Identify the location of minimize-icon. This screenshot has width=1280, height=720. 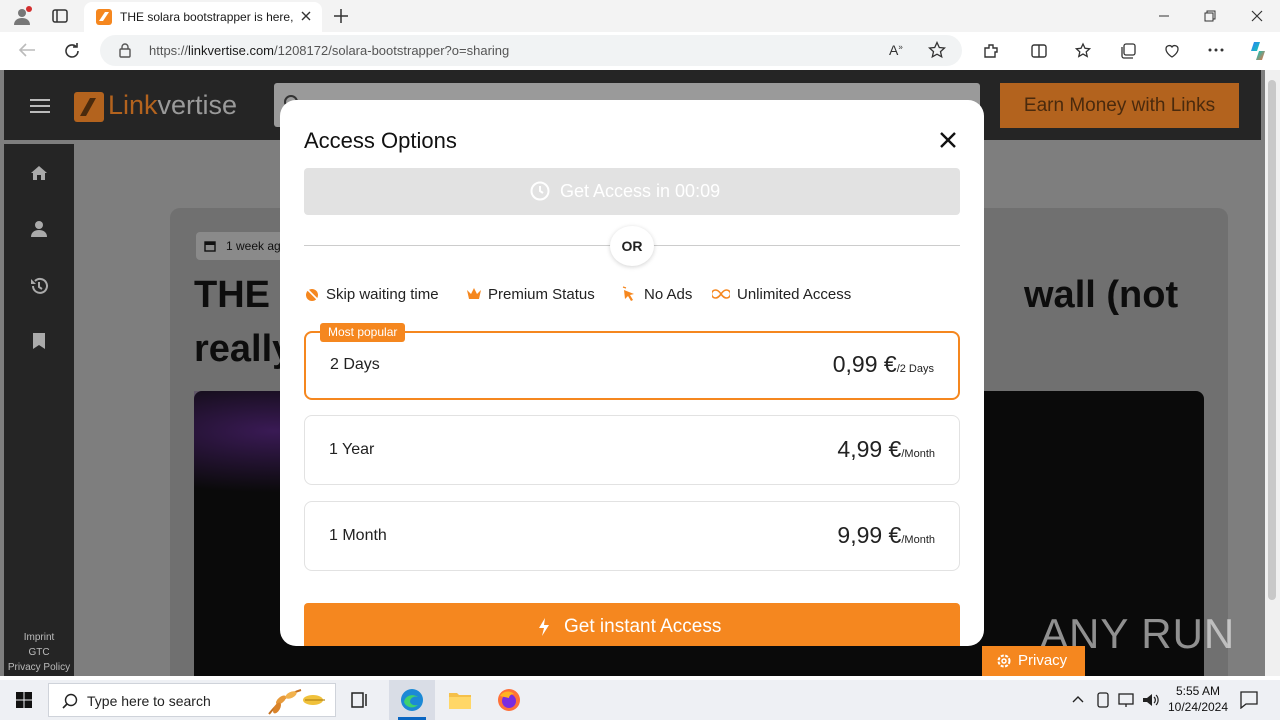
(1164, 16).